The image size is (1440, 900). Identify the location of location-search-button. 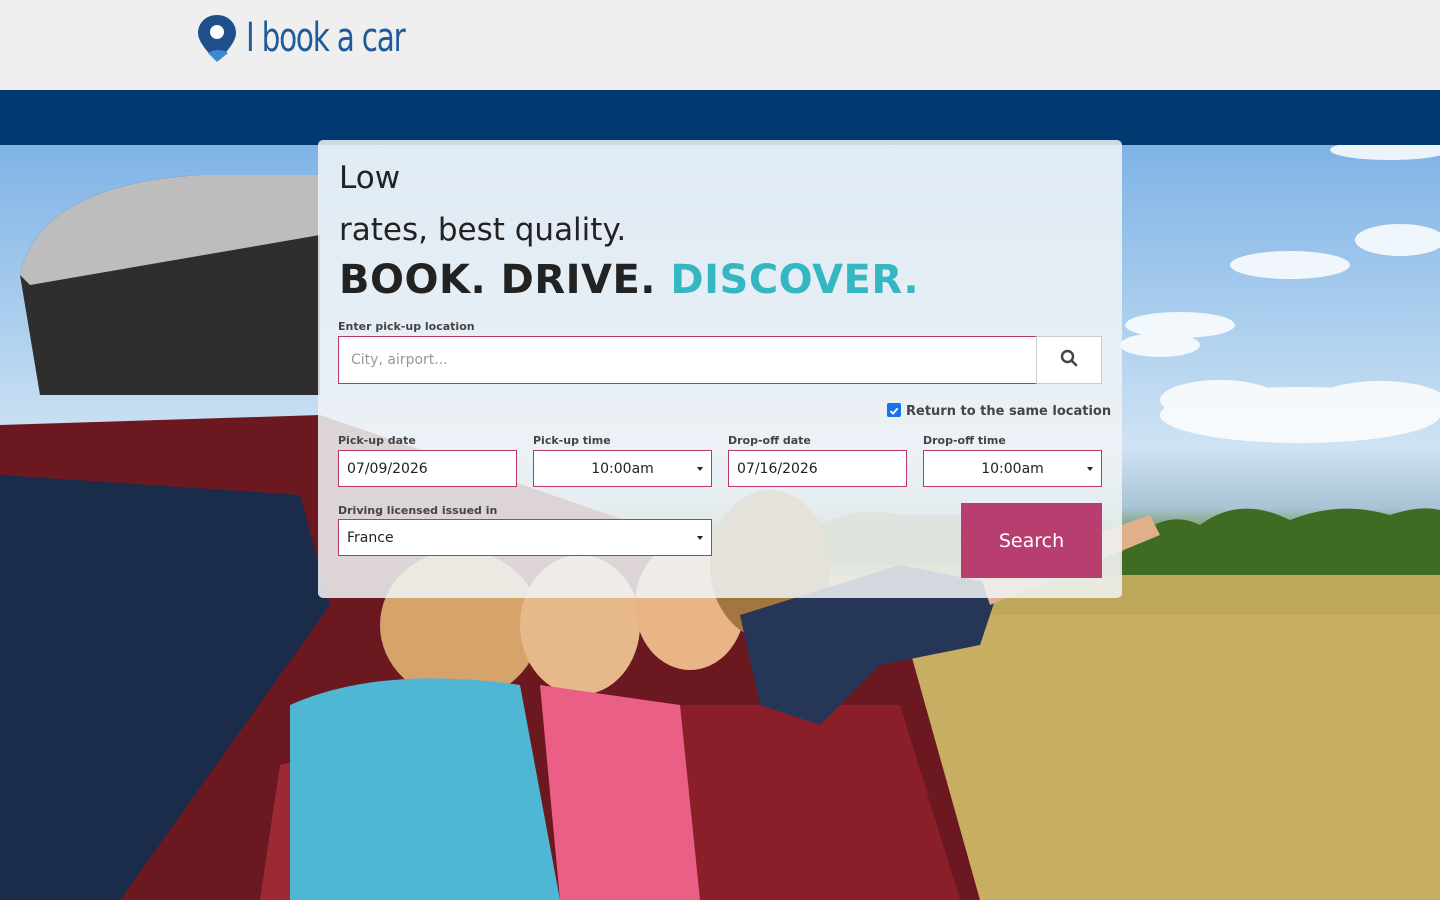
(1069, 360).